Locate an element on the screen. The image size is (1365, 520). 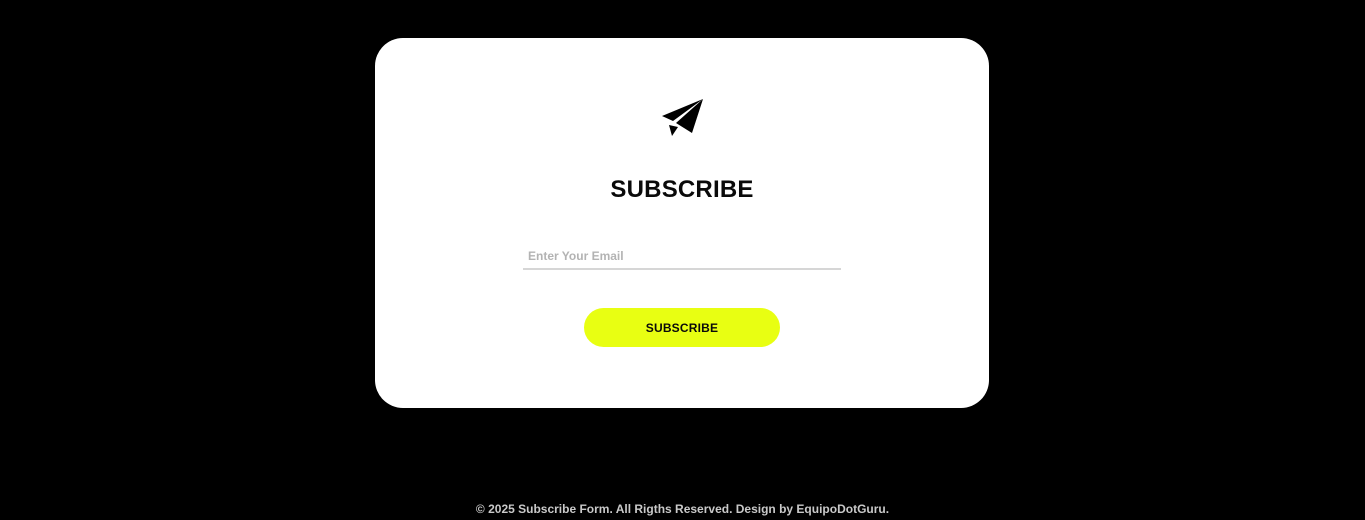
paper-plane-icon is located at coordinates (682, 118).